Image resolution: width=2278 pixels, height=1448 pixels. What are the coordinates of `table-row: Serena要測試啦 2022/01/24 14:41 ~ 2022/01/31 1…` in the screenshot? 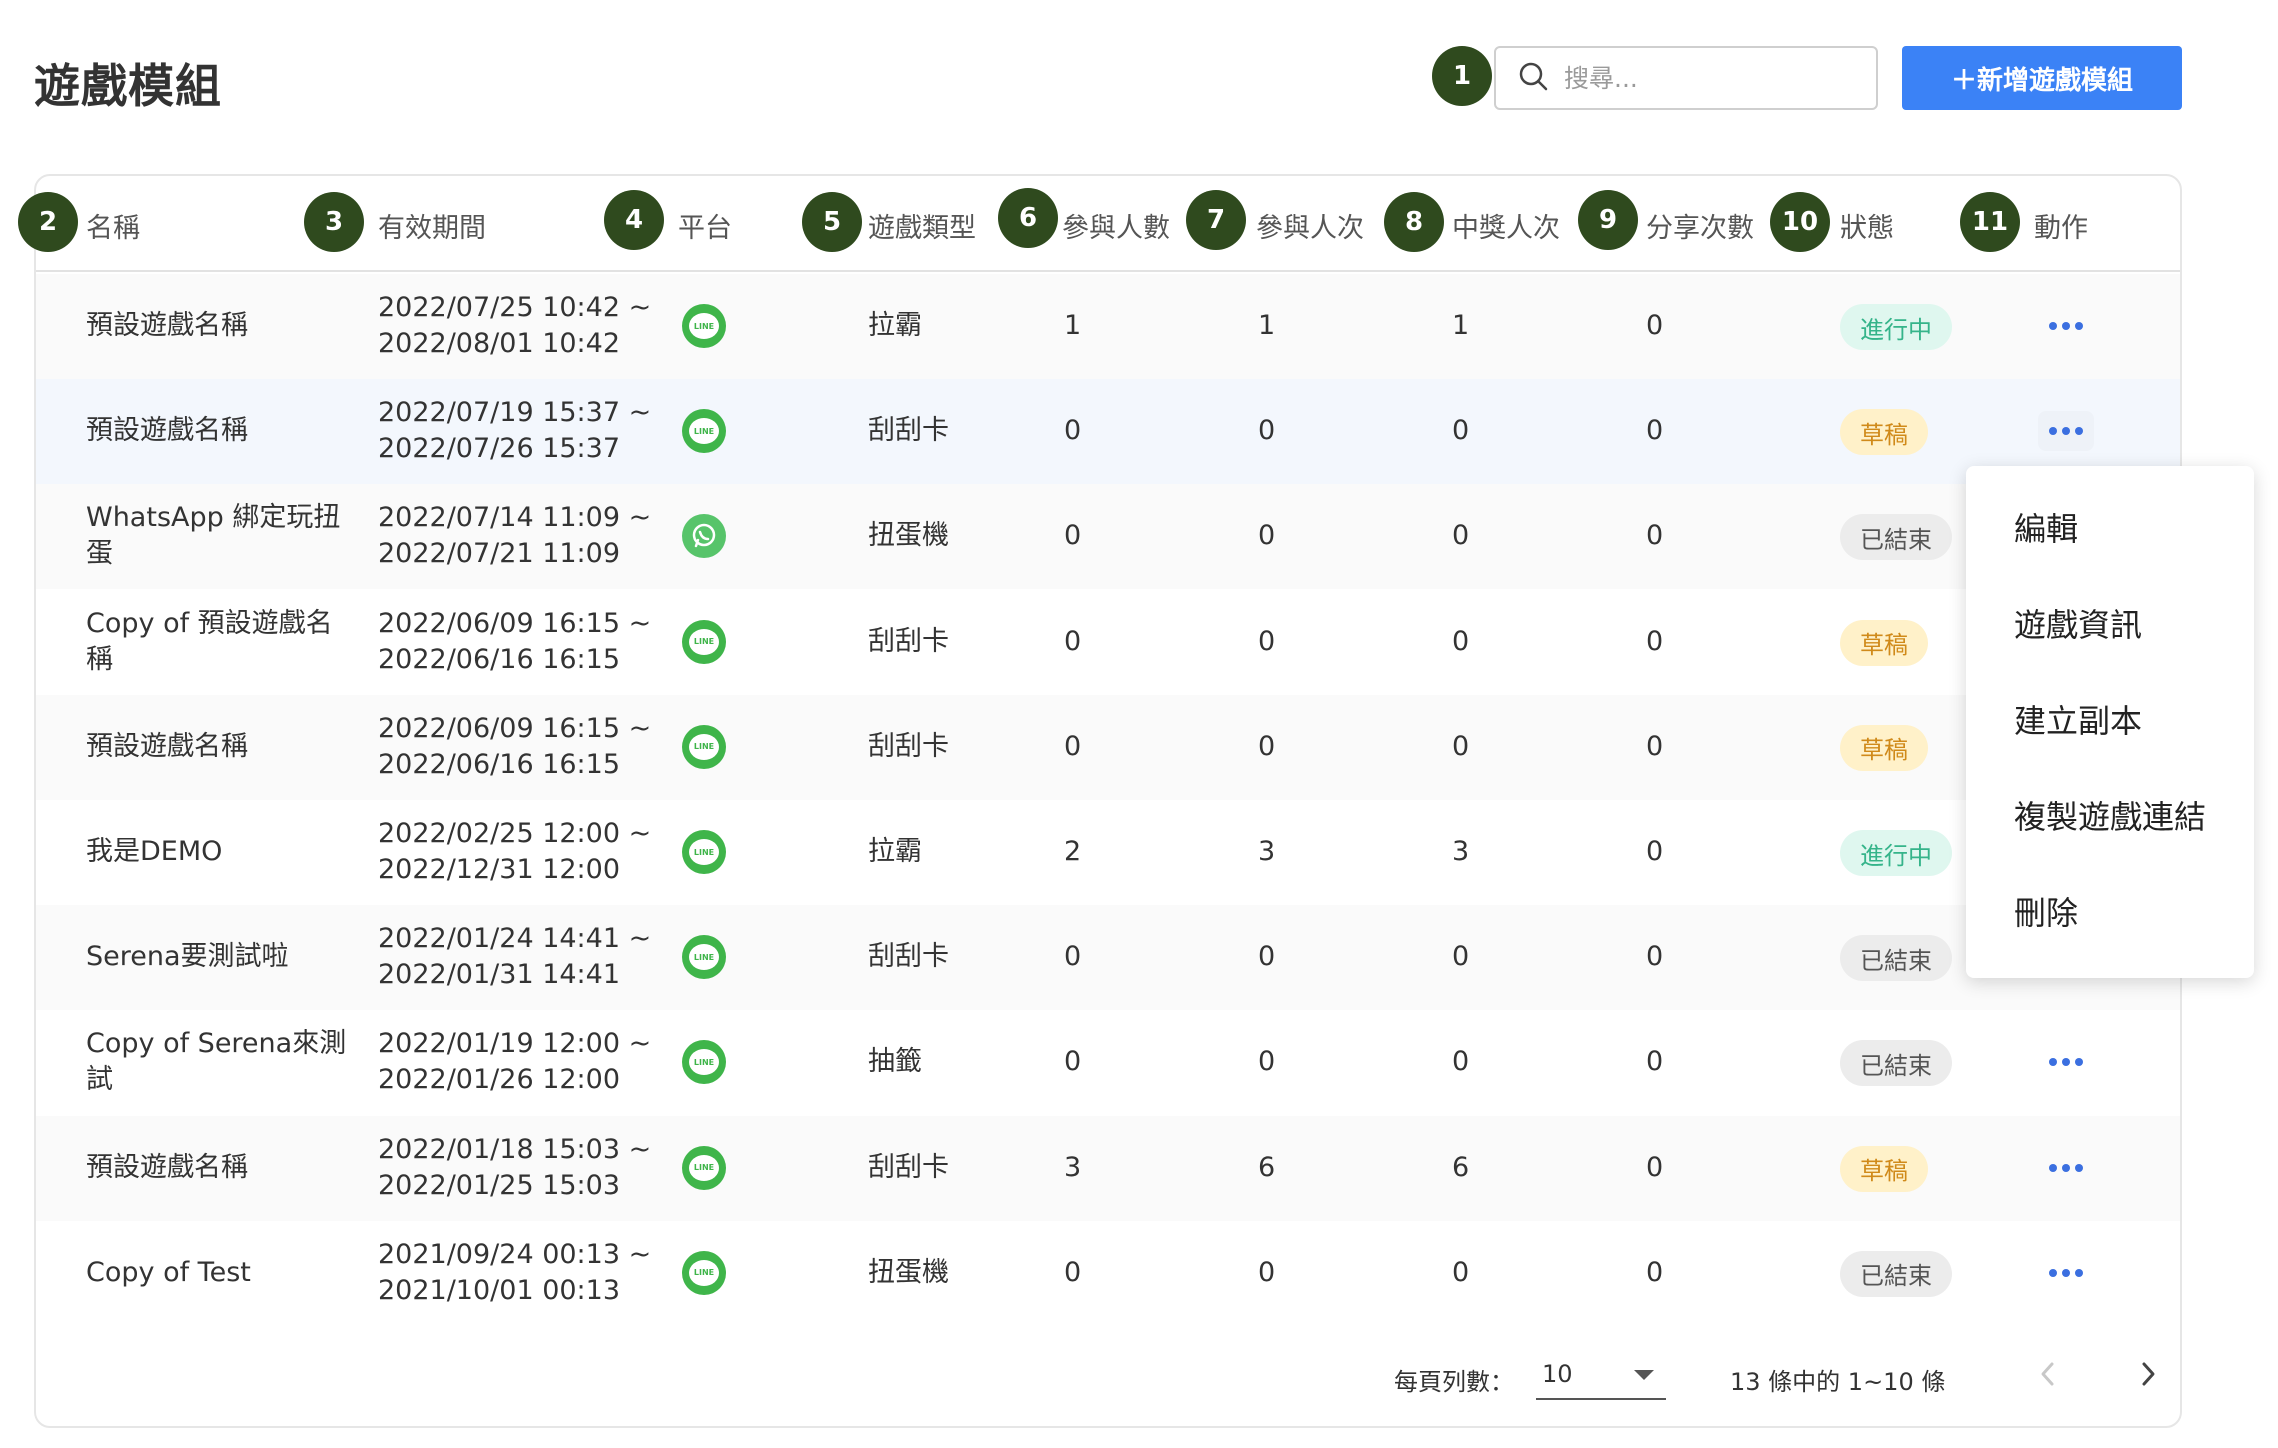 It's located at (1108, 958).